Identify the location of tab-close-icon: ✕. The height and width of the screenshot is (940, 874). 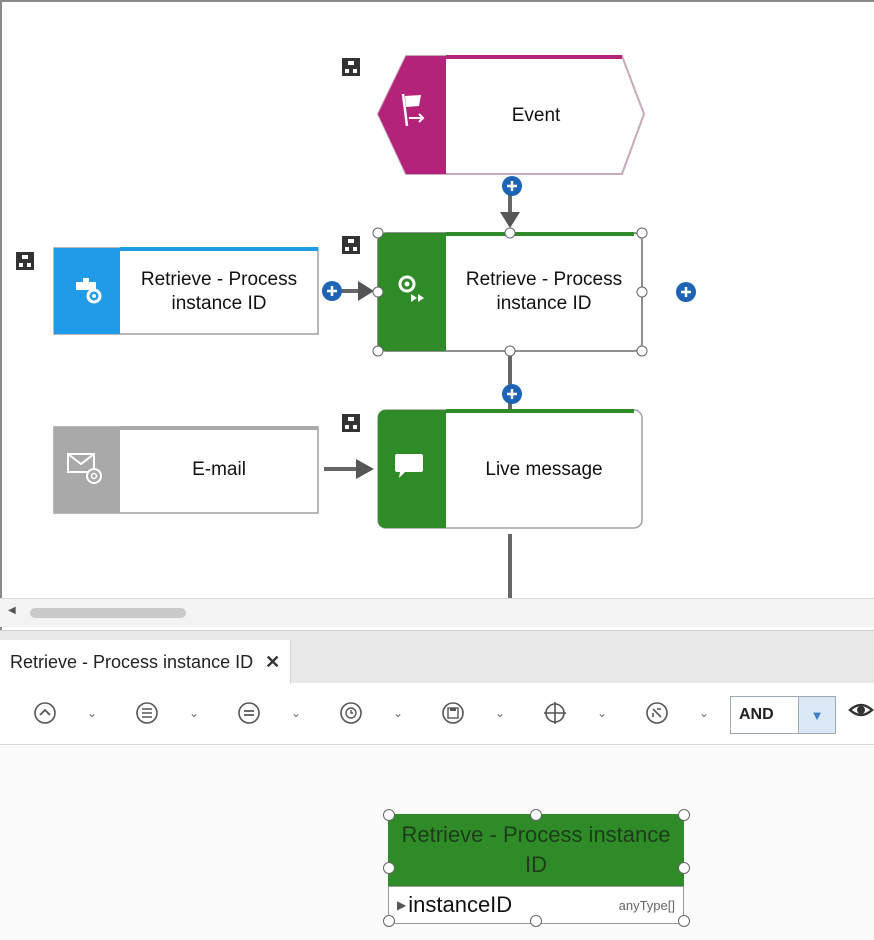
(272, 662).